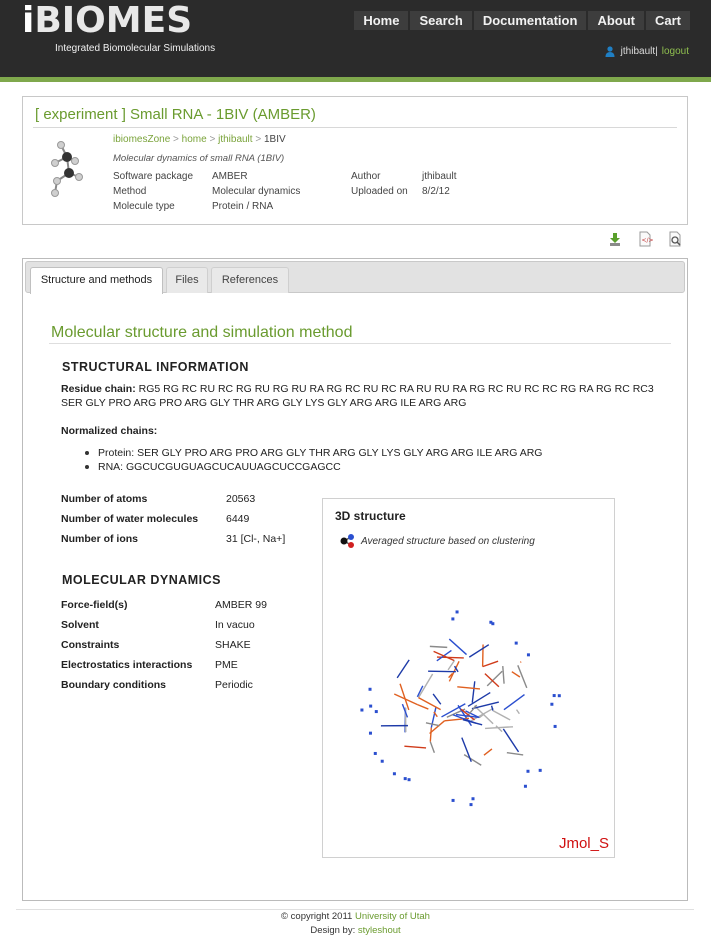  I want to click on structural-info-heading: STRUCTURAL INFORMATION, so click(155, 367).